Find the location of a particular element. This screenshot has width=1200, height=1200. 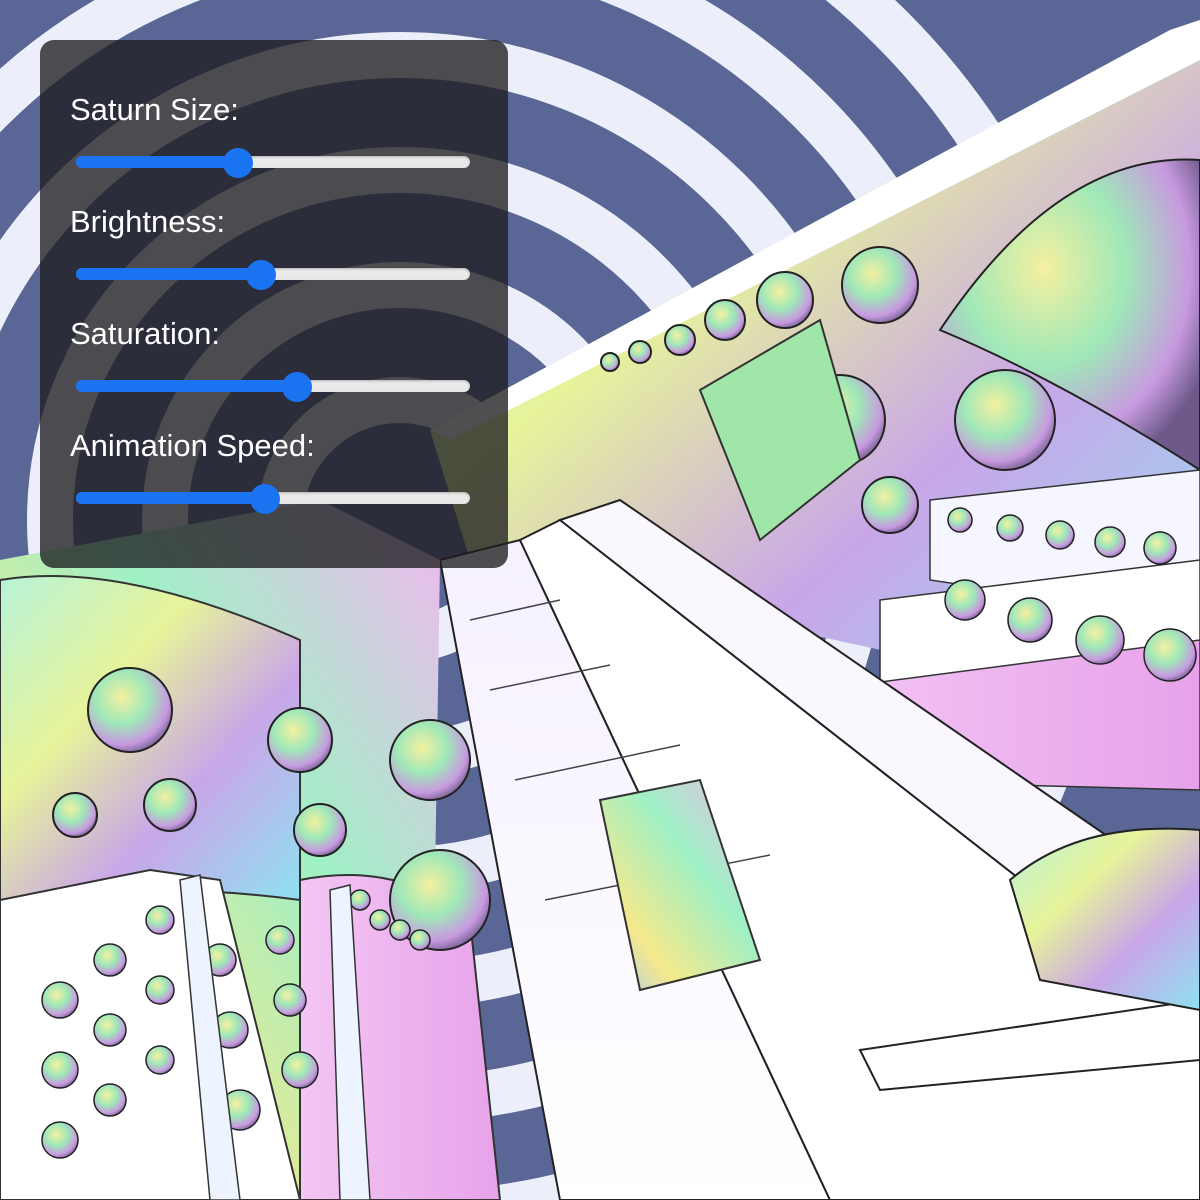

animation-speed-label: Animation Speed: is located at coordinates (192, 445).